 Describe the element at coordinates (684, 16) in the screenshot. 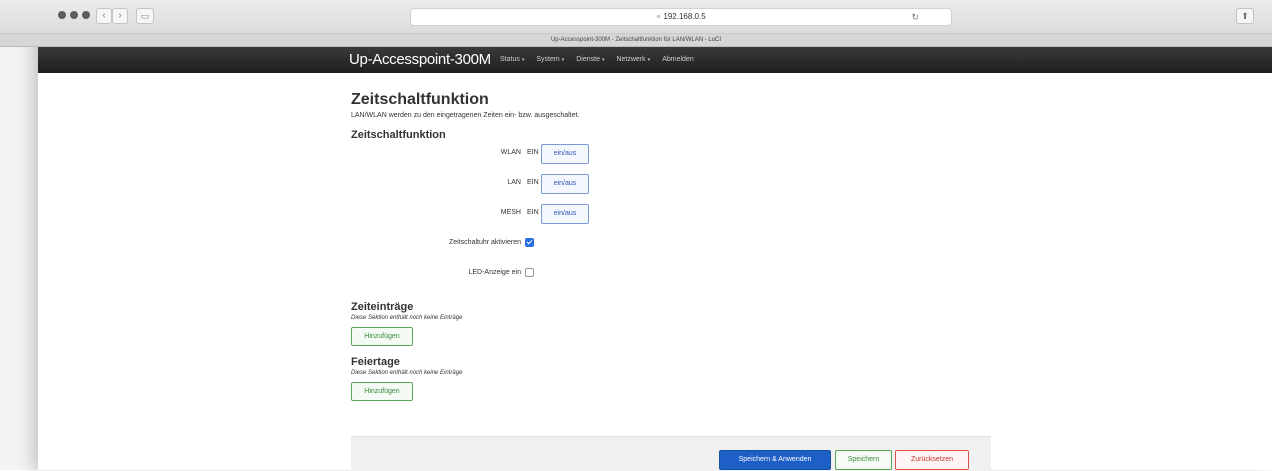

I see `url-text: 192.168.0.5` at that location.